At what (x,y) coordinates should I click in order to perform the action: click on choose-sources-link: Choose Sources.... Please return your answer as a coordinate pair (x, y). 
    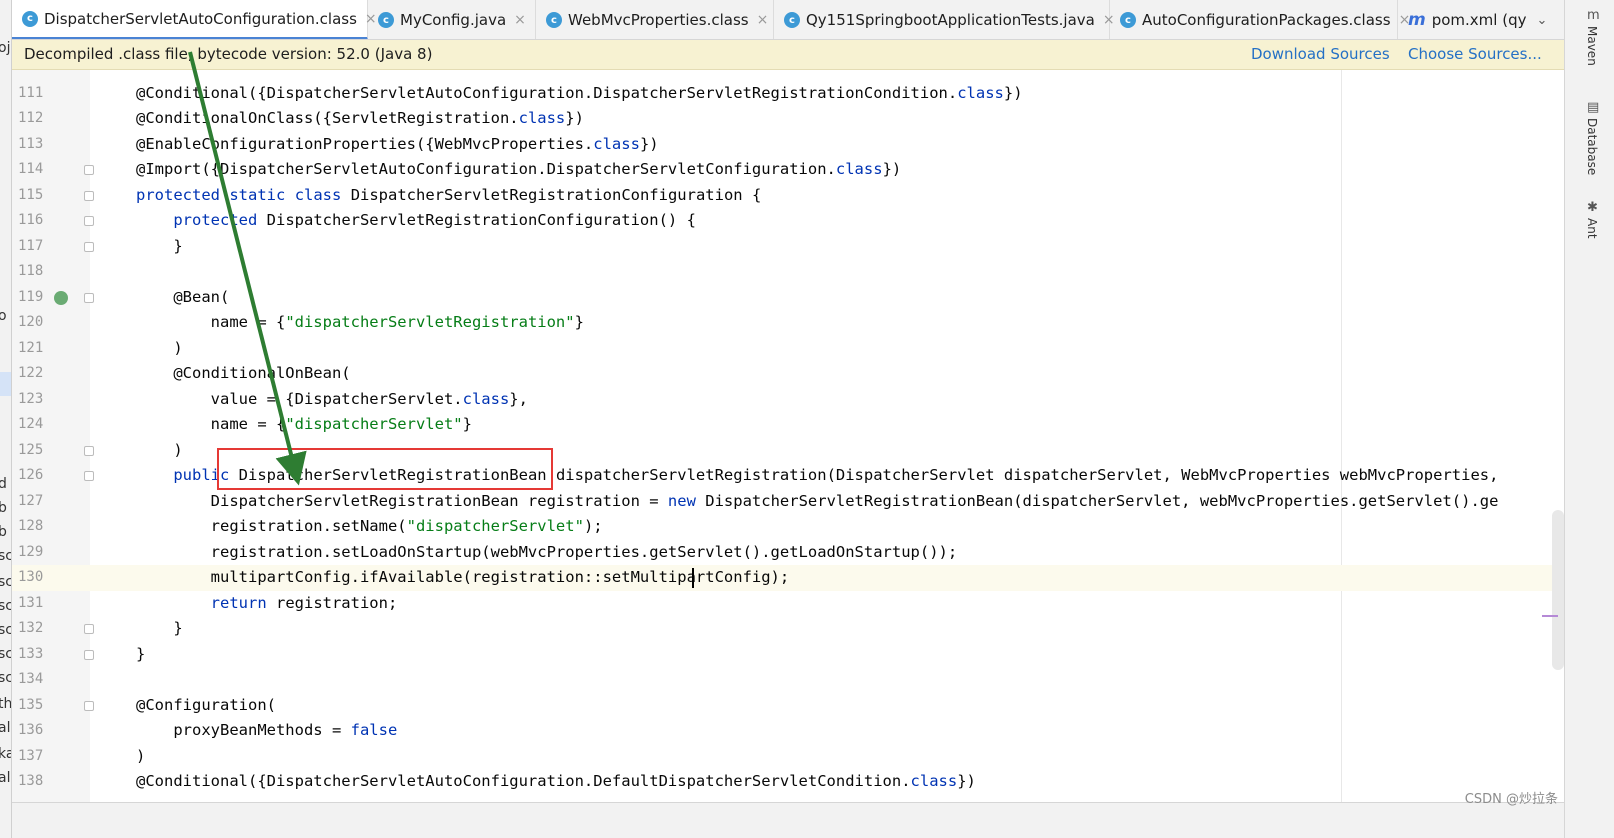
    Looking at the image, I should click on (1475, 54).